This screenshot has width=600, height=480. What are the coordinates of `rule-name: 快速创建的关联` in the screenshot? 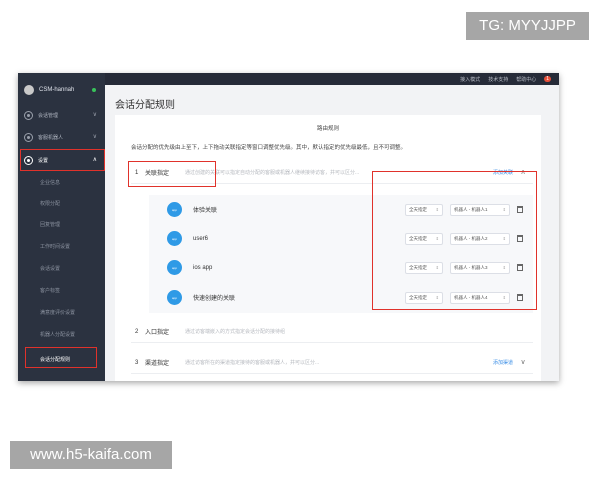 It's located at (214, 299).